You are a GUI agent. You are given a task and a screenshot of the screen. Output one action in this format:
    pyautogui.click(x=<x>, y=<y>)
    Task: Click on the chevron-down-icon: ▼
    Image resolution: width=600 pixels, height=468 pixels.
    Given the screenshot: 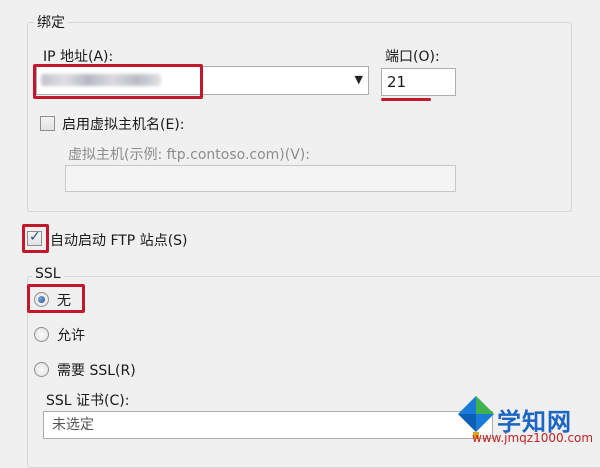 What is the action you would take?
    pyautogui.click(x=359, y=80)
    